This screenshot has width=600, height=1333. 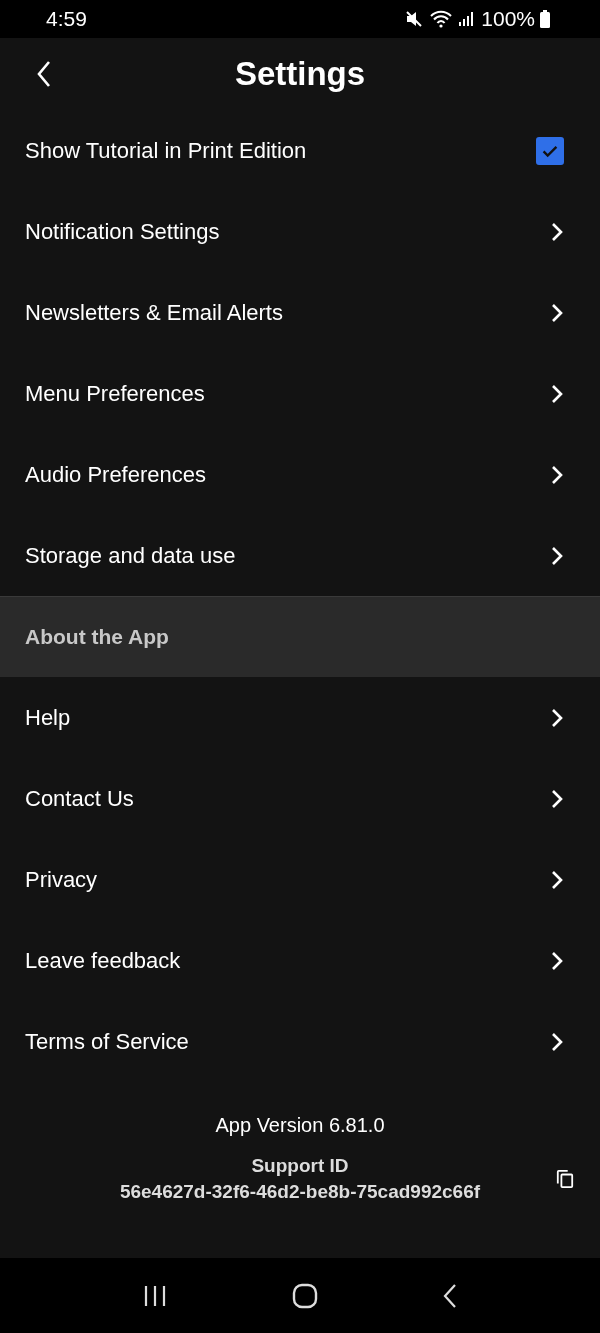 I want to click on back-button, so click(x=44, y=74).